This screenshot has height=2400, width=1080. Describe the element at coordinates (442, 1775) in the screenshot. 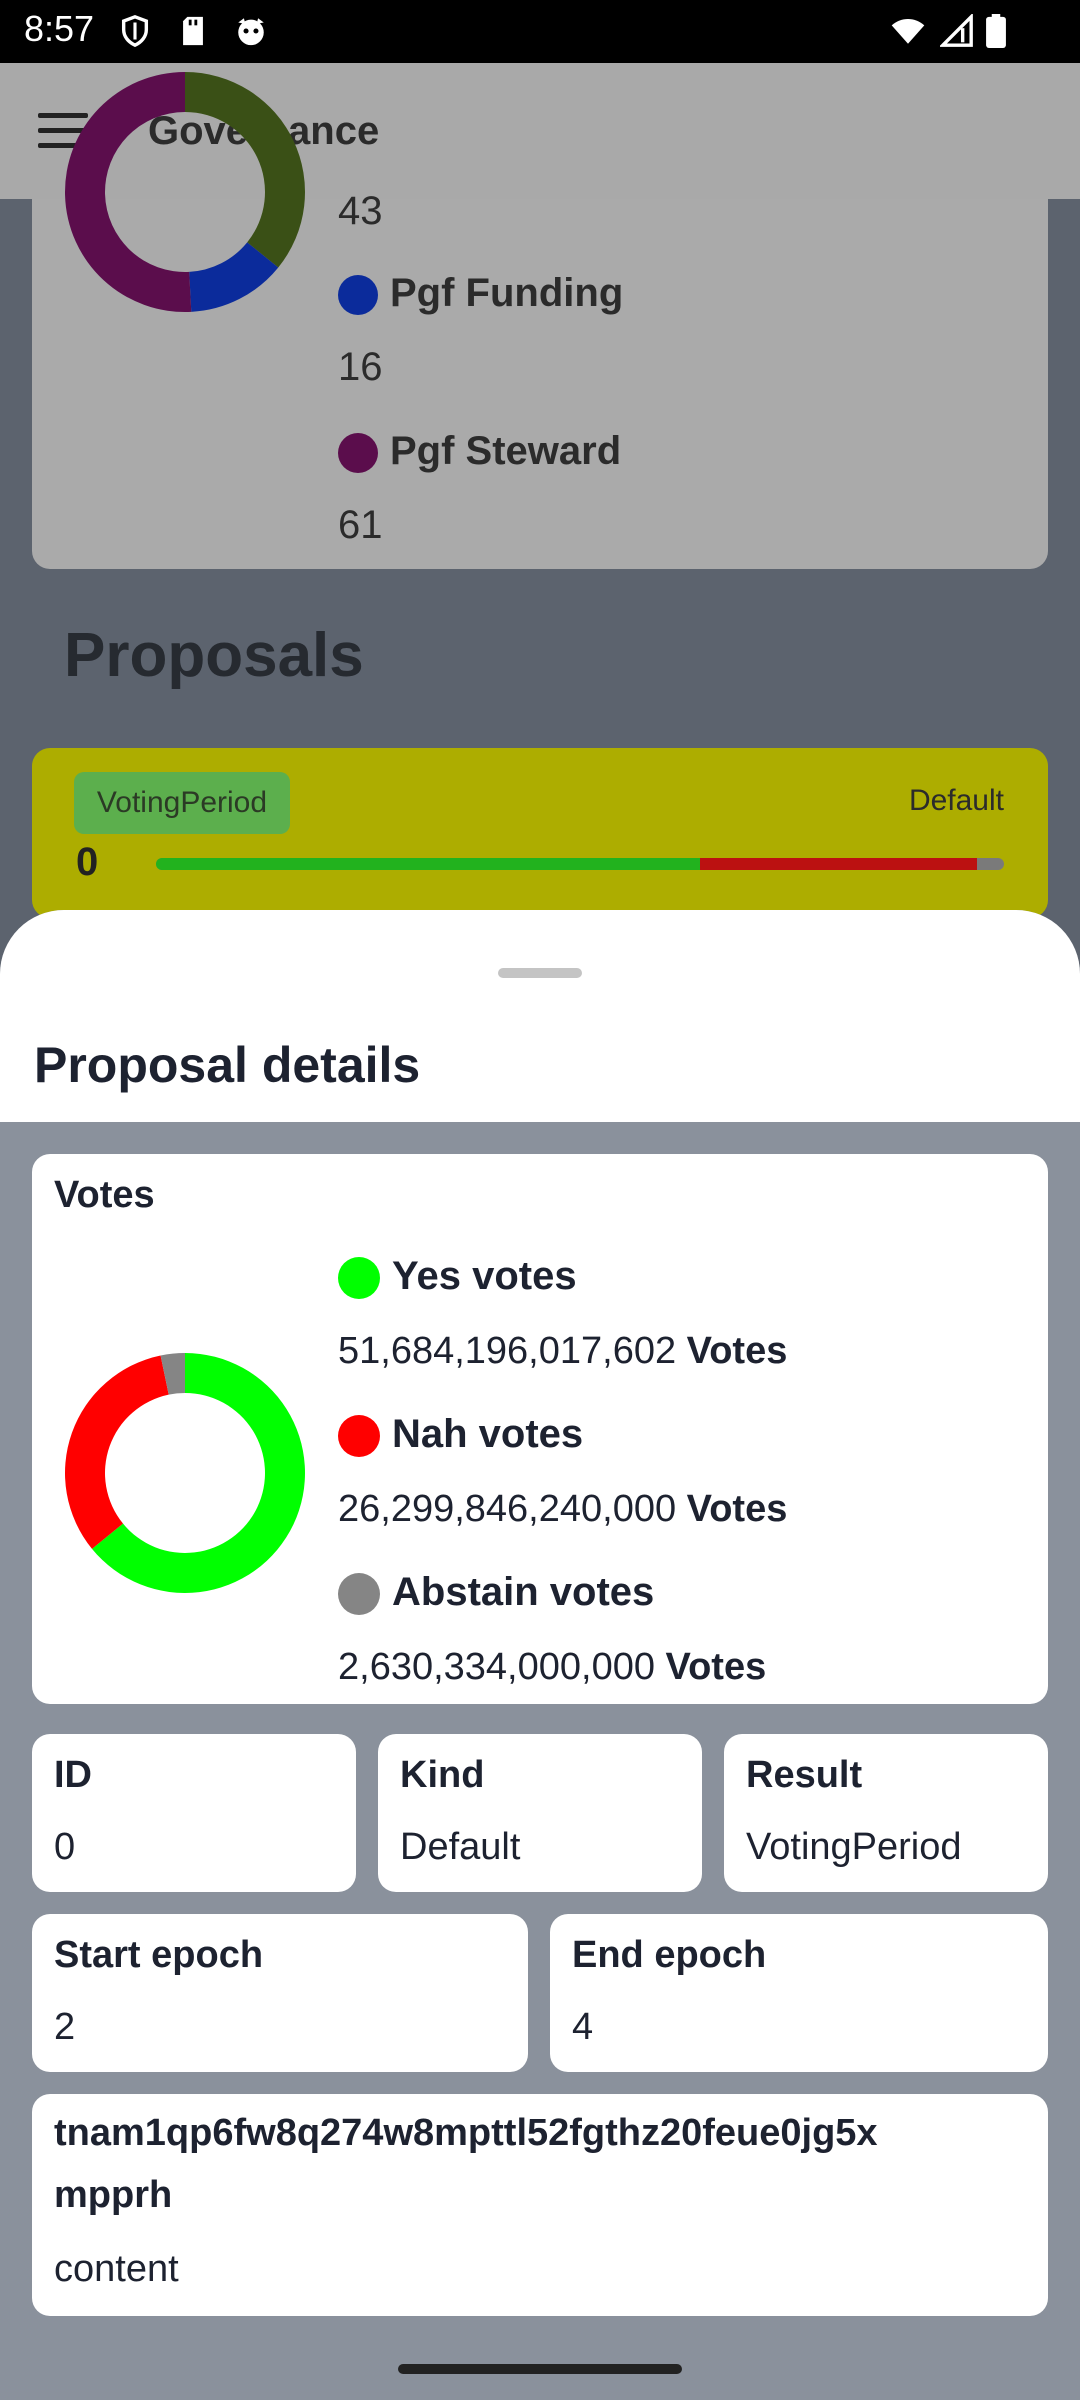

I see `kind-label: Kind` at that location.